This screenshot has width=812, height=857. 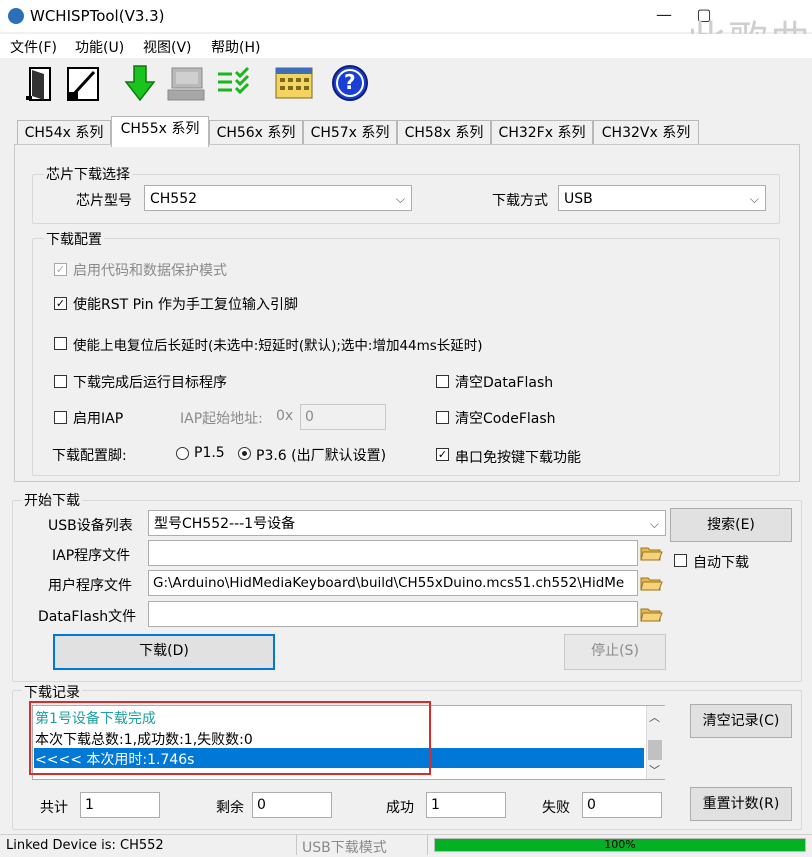 What do you see at coordinates (87, 617) in the screenshot?
I see `dataflash-file-label: DataFlash文件` at bounding box center [87, 617].